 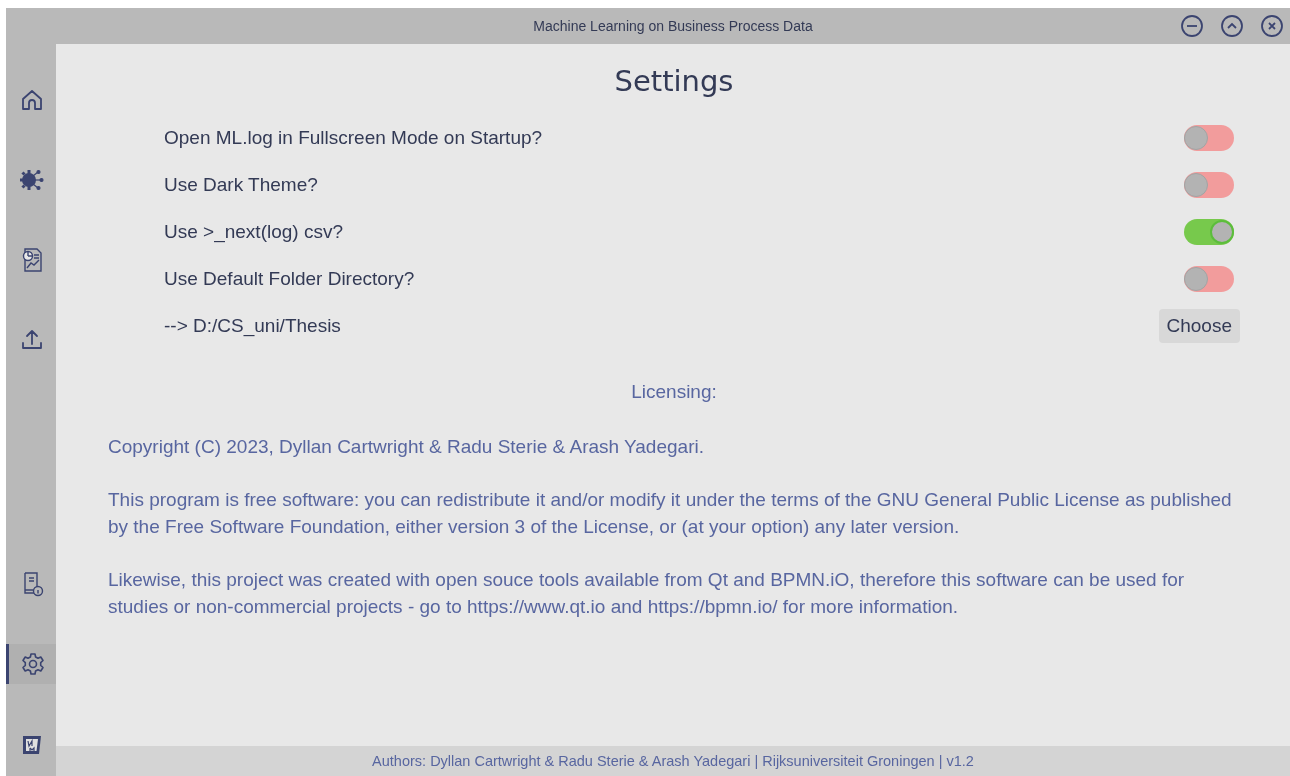 What do you see at coordinates (674, 392) in the screenshot?
I see `licensing-heading: Licensing:` at bounding box center [674, 392].